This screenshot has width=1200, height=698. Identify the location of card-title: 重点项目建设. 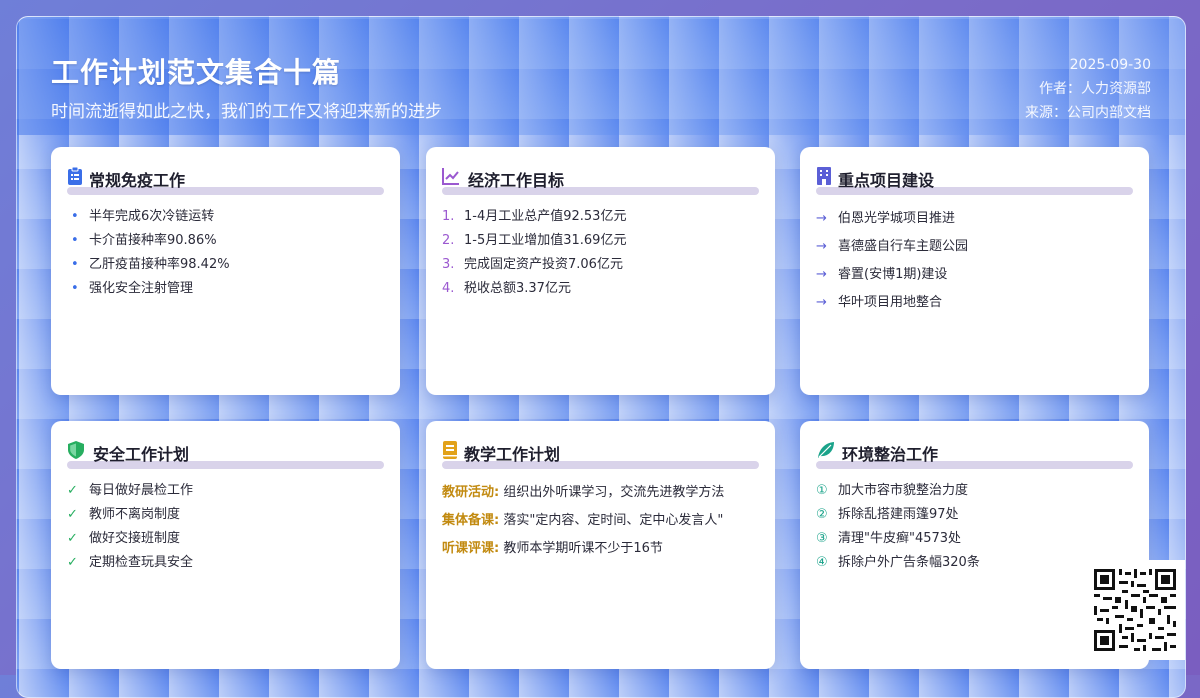
(886, 180).